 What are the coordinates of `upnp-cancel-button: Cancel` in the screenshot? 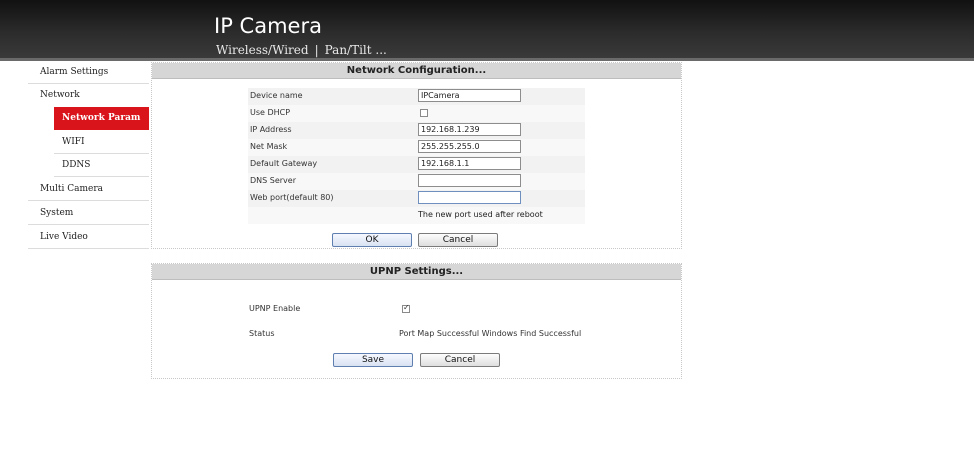 It's located at (460, 360).